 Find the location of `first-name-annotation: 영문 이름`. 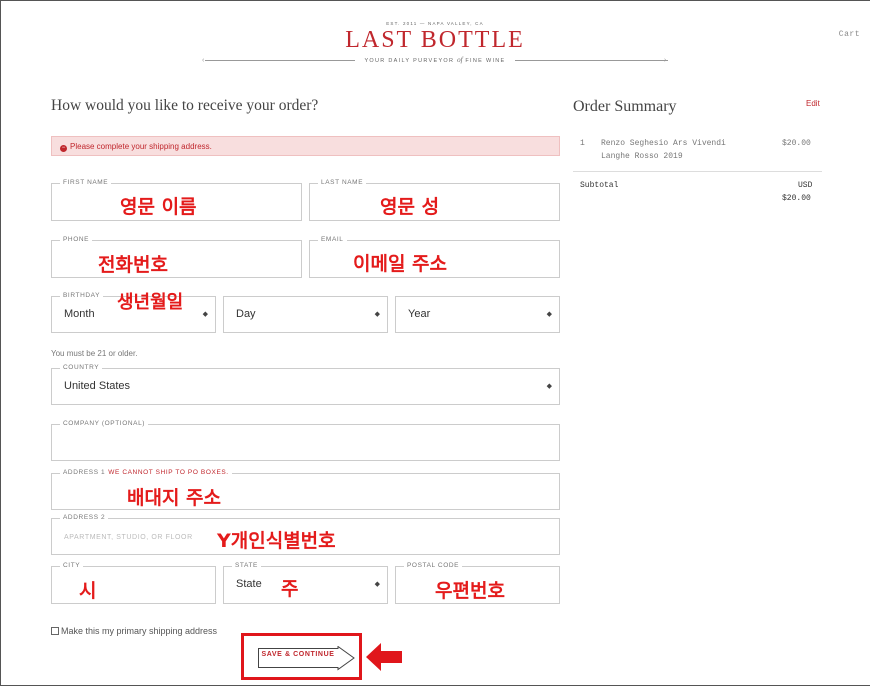

first-name-annotation: 영문 이름 is located at coordinates (158, 207).